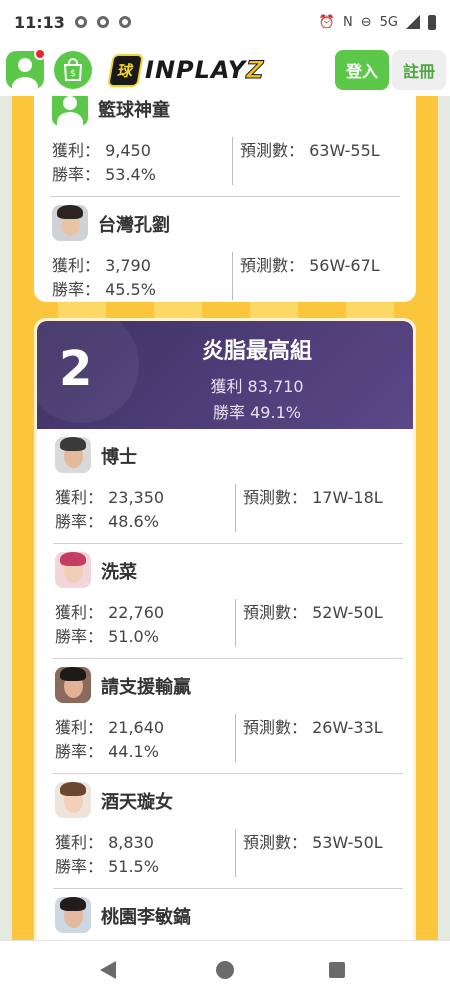  I want to click on player-row: 博士 獲利： 23,350 勝率： 48.6% 預測數： 17W-18L, so click(228, 486).